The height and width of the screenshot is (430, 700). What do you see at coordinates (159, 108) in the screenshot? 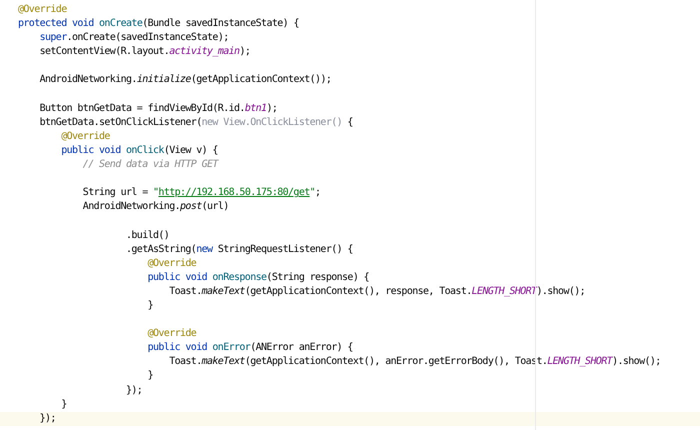
I see `code-line: Button btnGetData = findViewById(R.id.btn1);` at bounding box center [159, 108].